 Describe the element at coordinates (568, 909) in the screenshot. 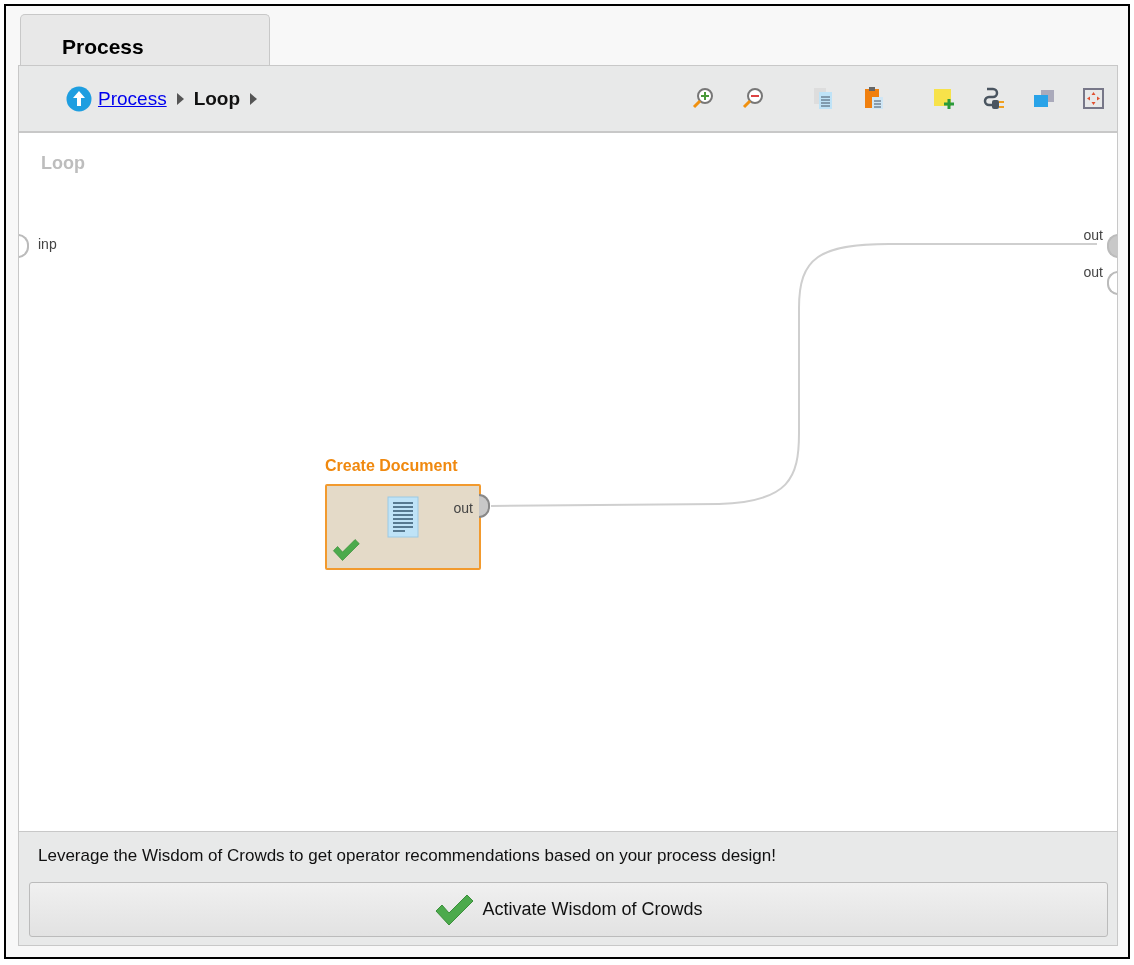

I see `activate-button: Activate Wisdom of Crowds` at that location.